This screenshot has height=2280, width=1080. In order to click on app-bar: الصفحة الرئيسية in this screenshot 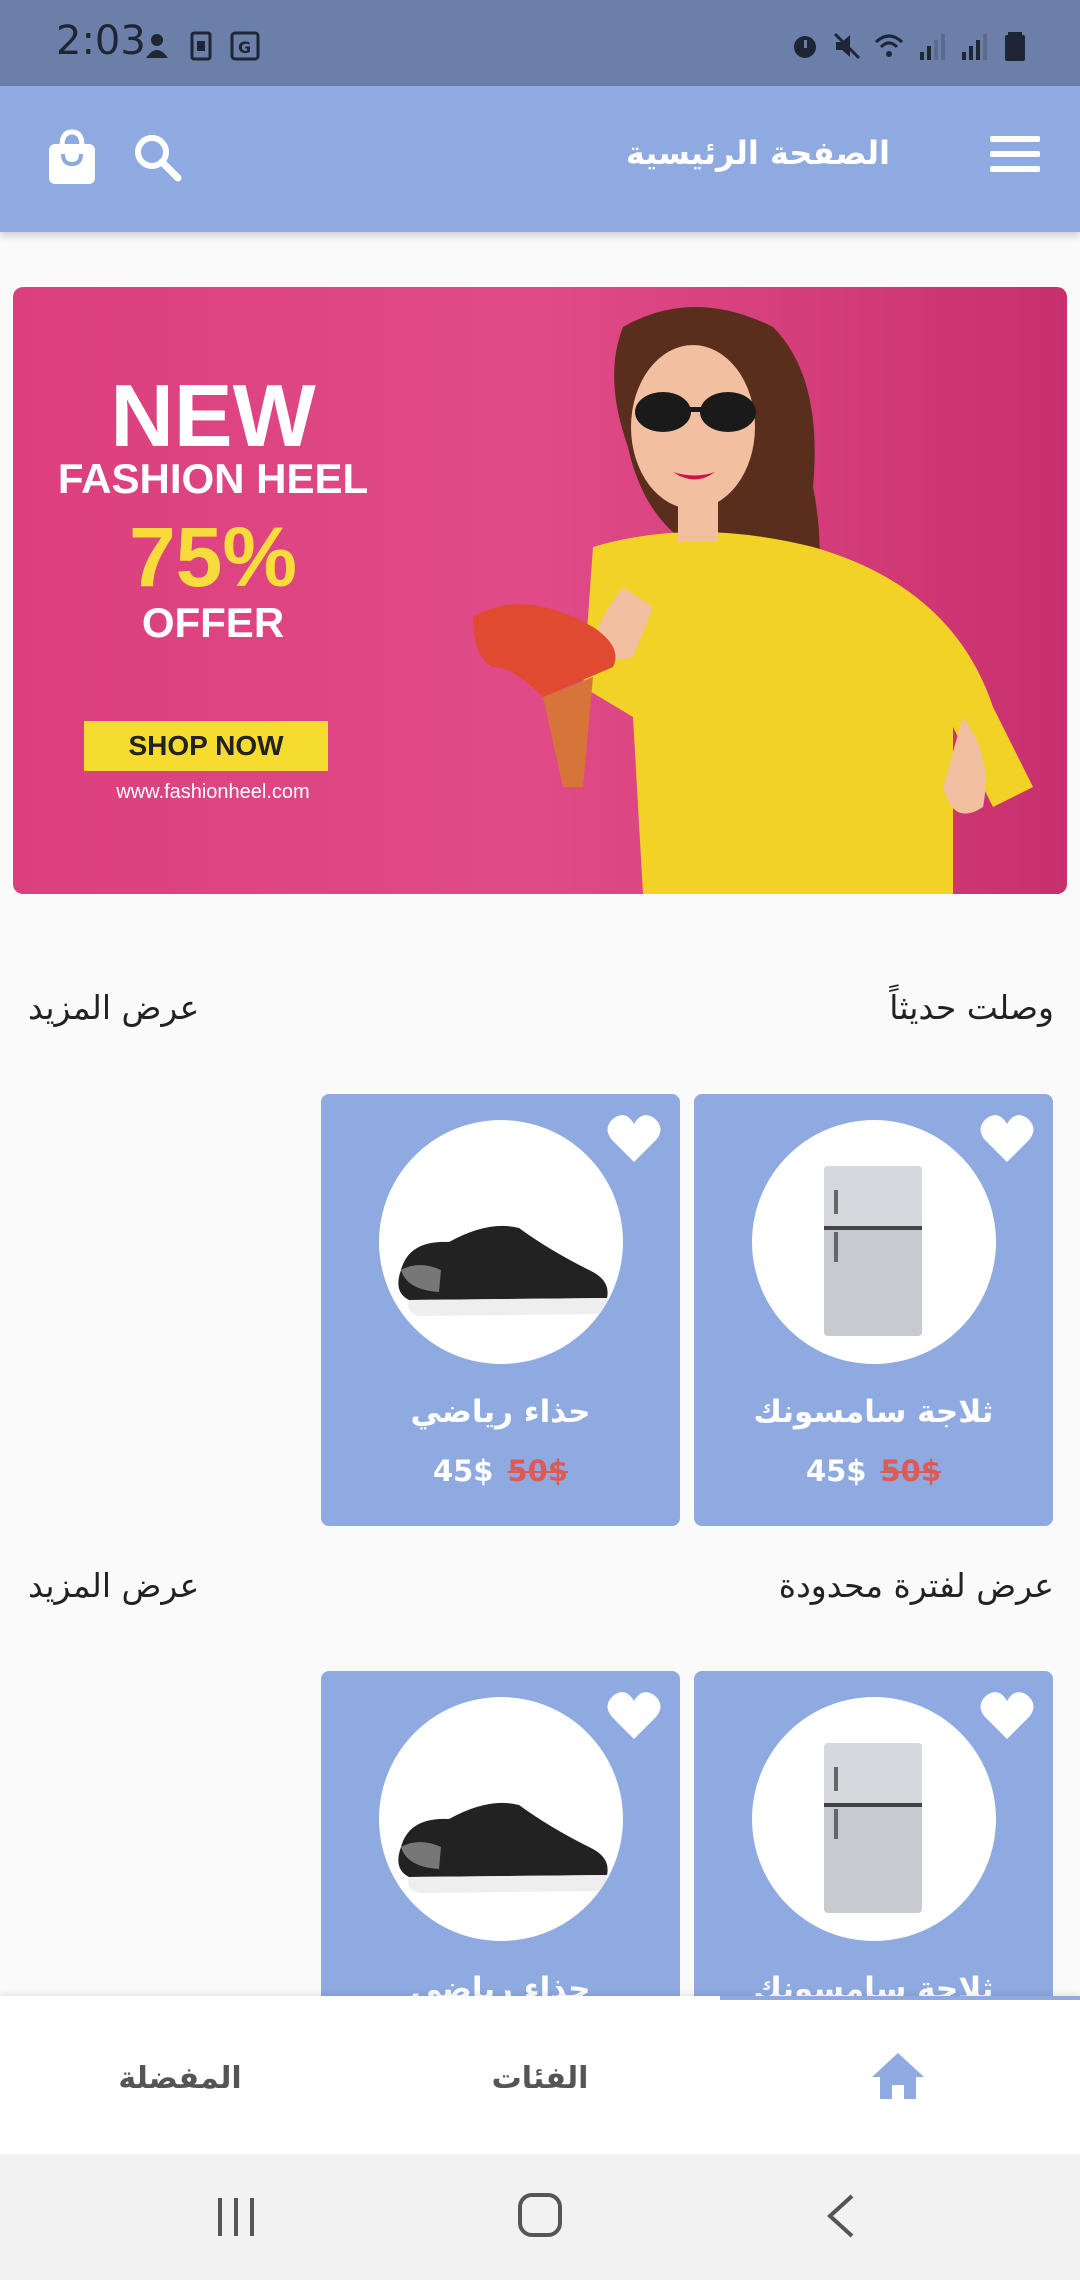, I will do `click(540, 159)`.